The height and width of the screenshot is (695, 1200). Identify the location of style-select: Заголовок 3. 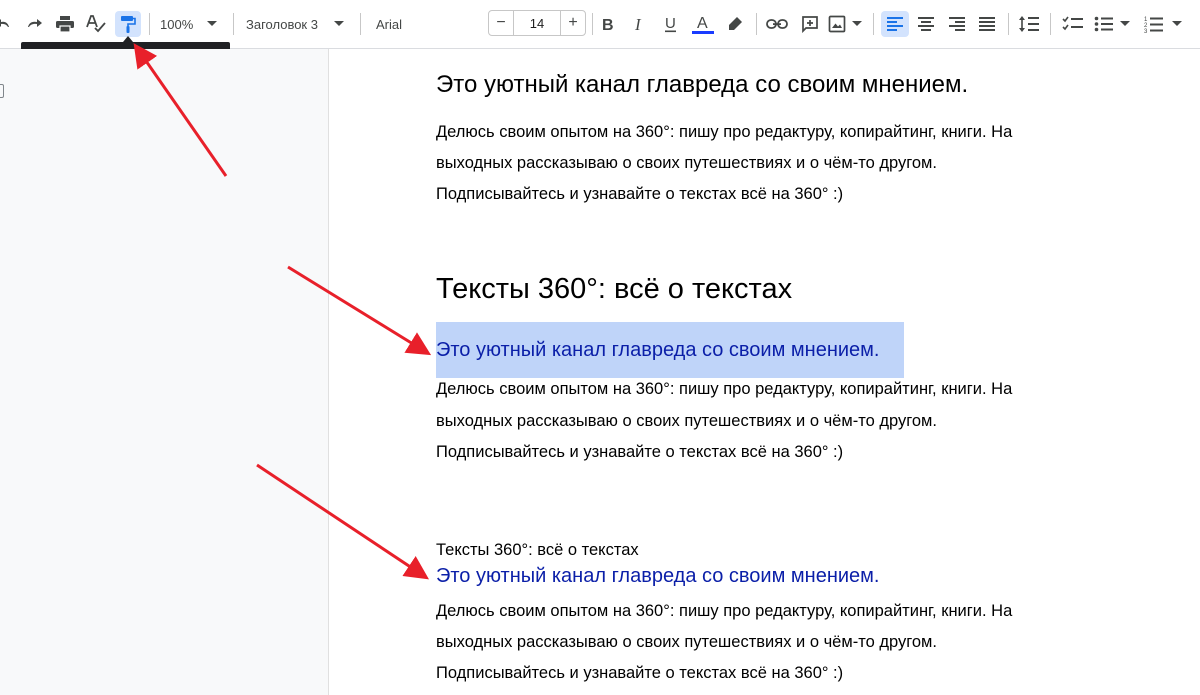
(298, 24).